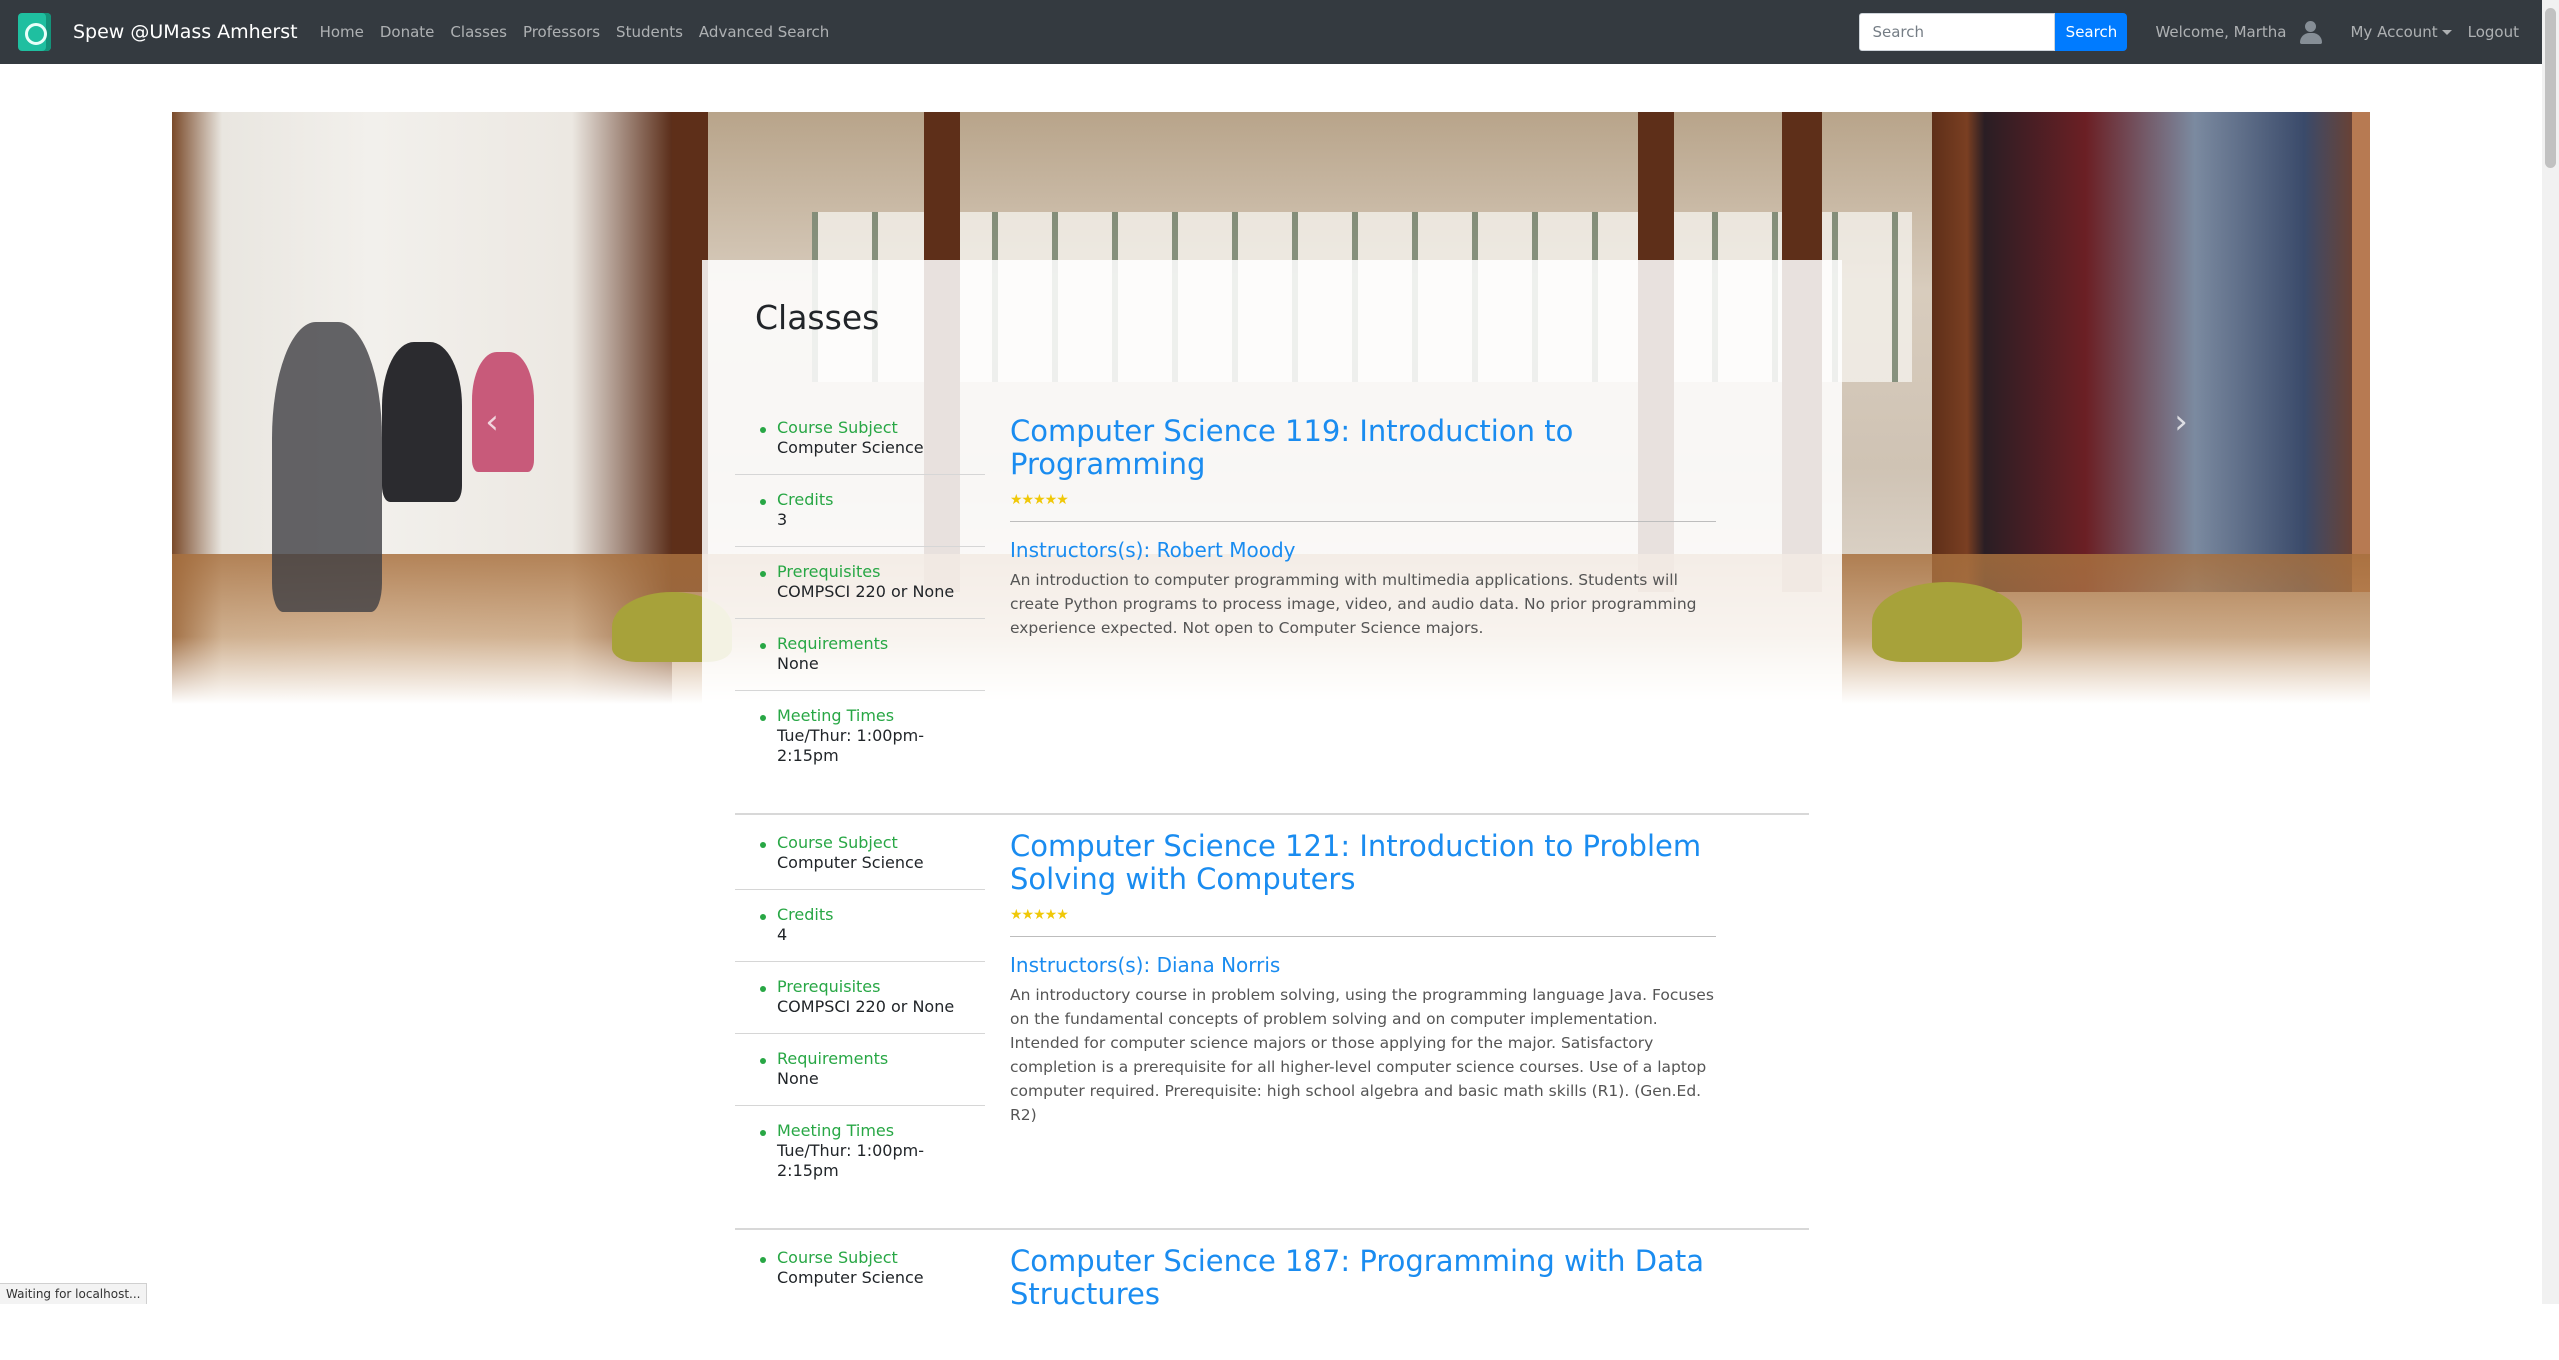 The image size is (2559, 1360). I want to click on nav-link-donate: Donate, so click(407, 32).